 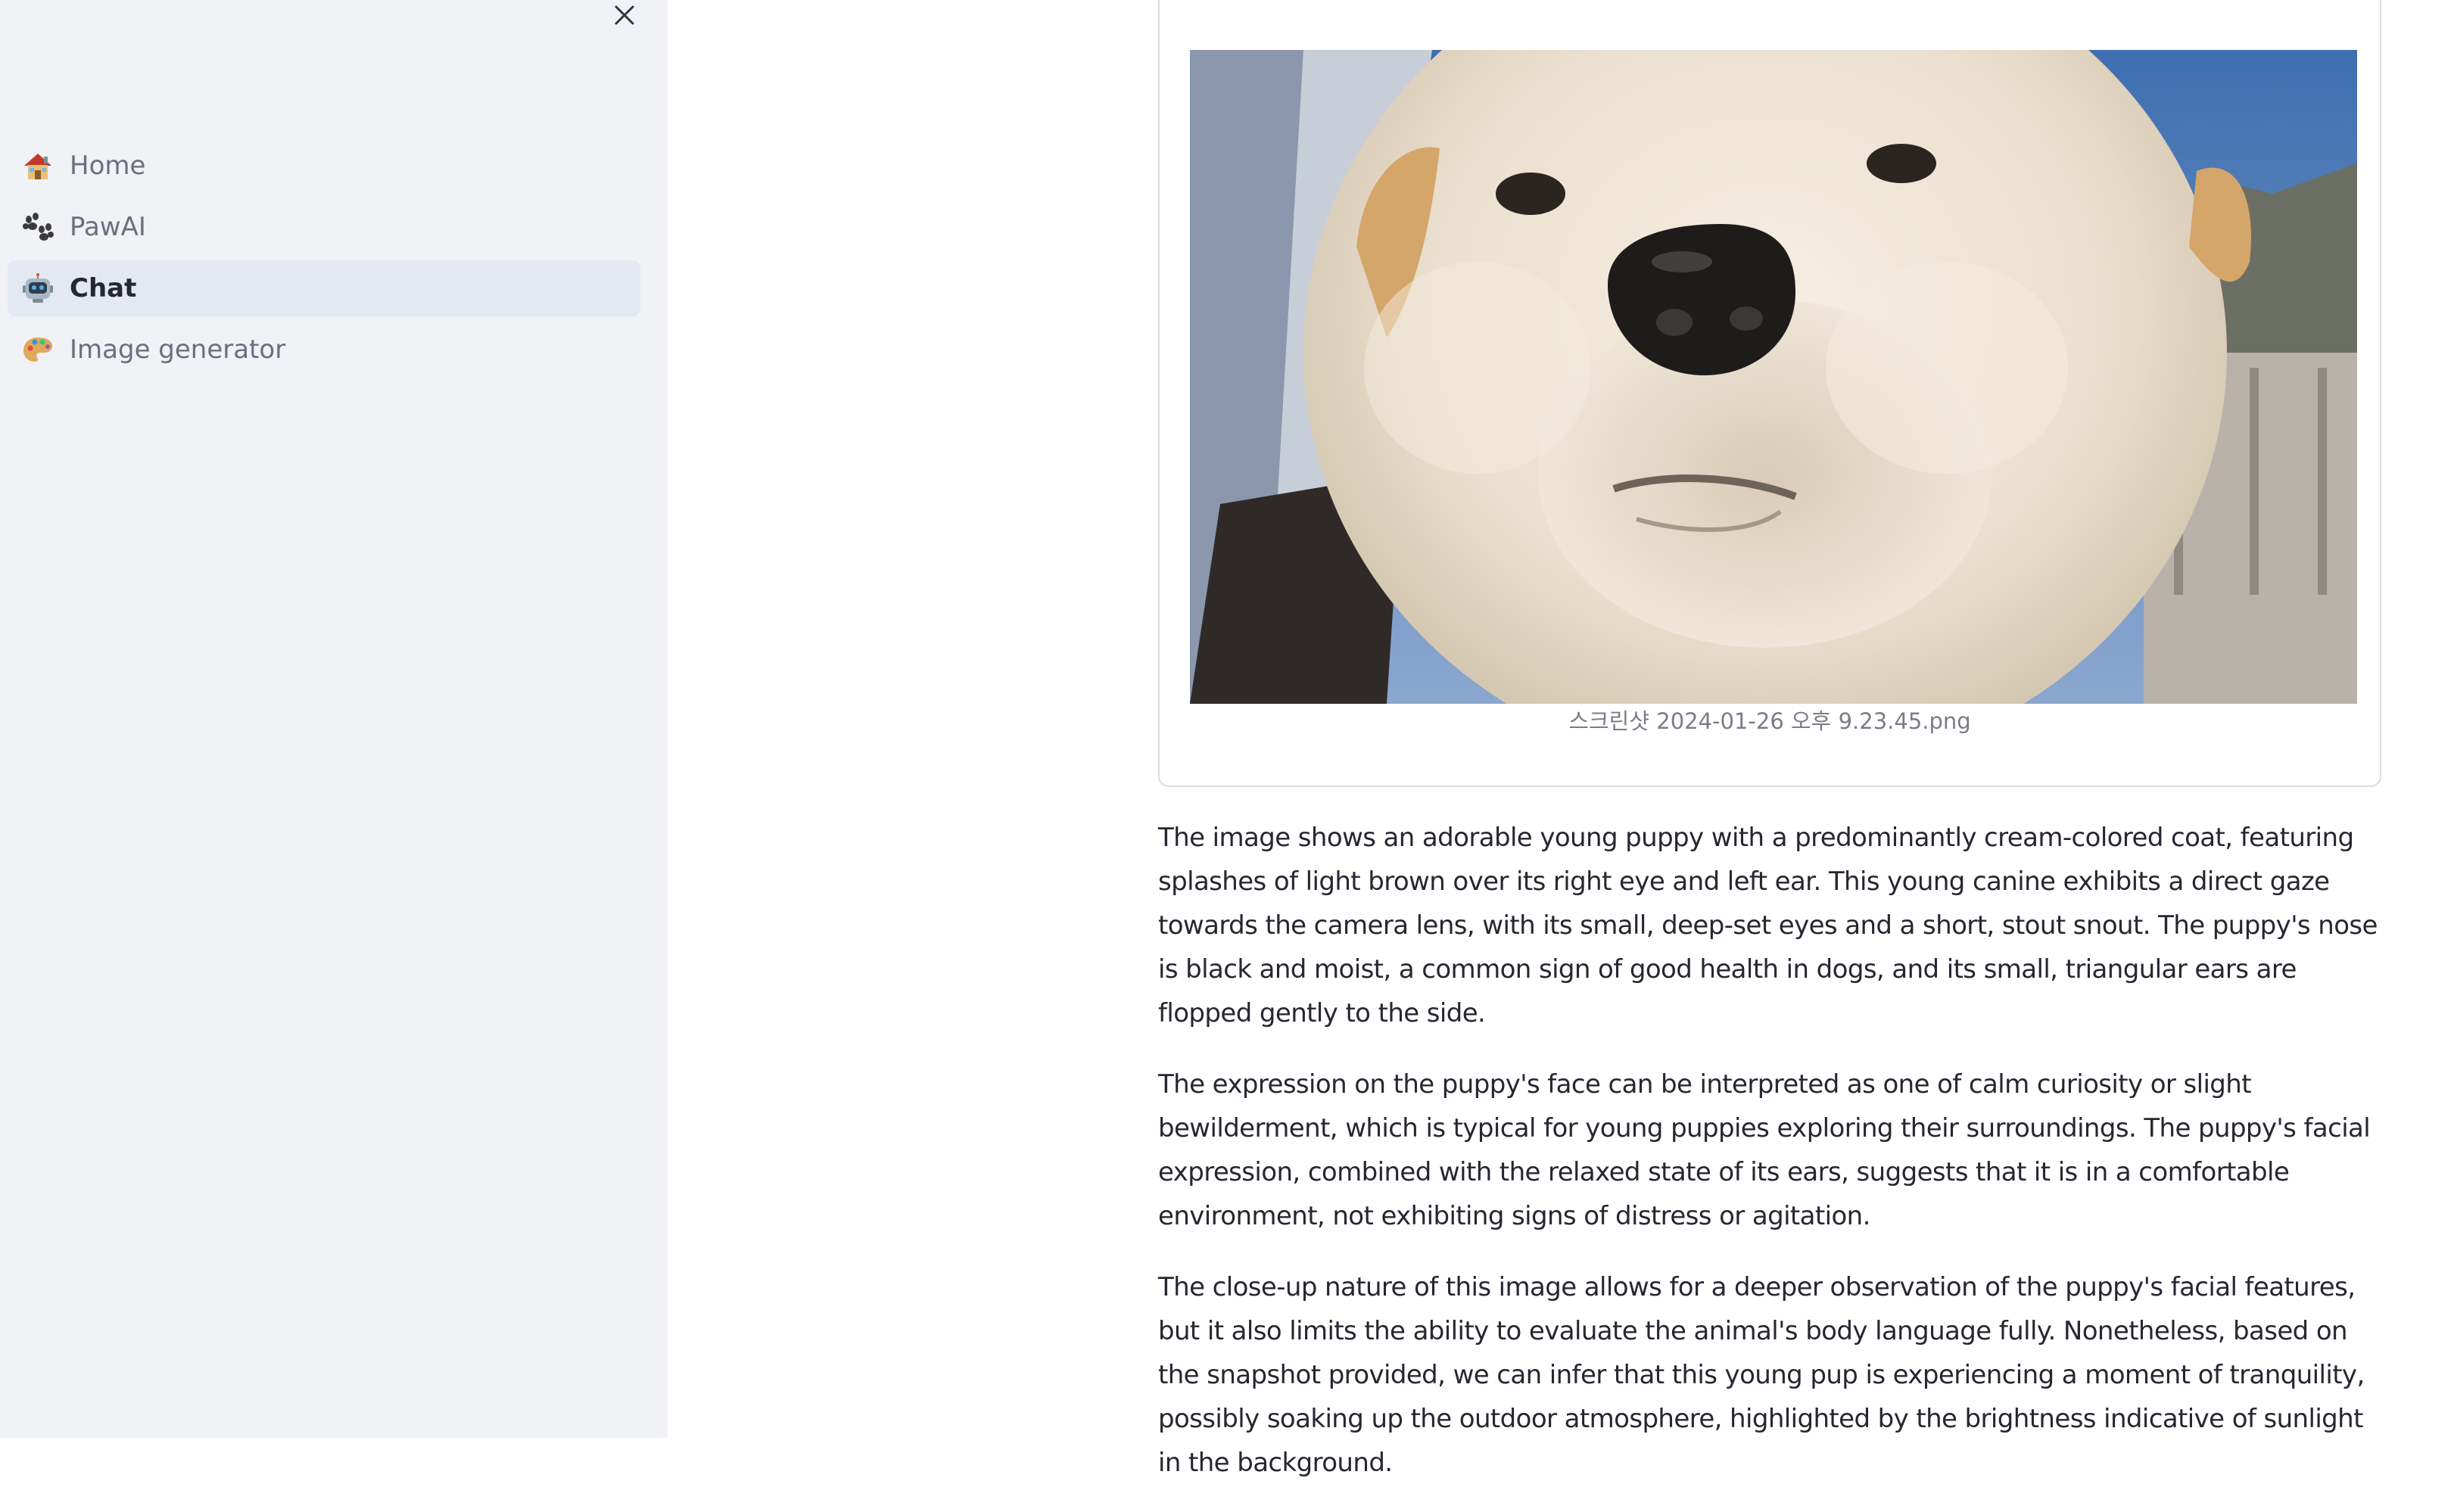 I want to click on palette-icon, so click(x=37, y=349).